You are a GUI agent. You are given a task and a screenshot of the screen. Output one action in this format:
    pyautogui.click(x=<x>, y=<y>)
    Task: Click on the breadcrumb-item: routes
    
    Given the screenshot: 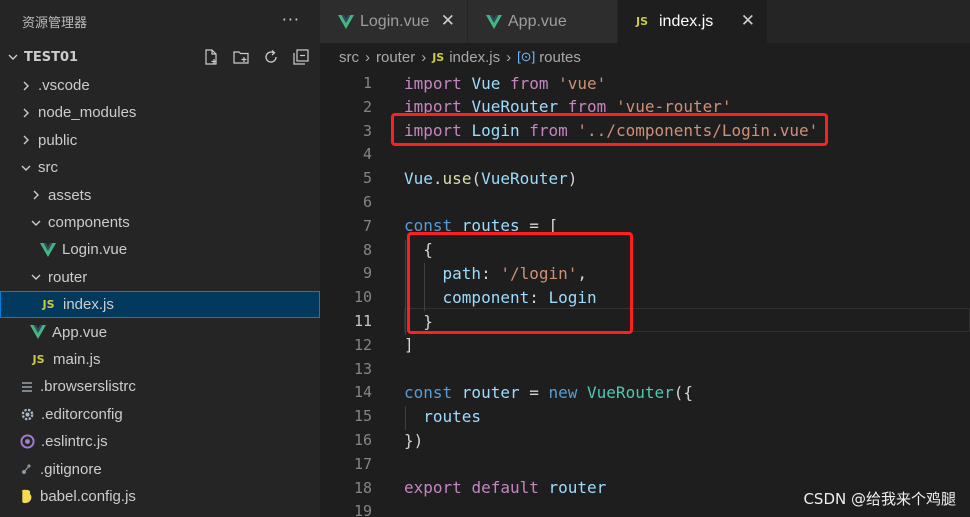 What is the action you would take?
    pyautogui.click(x=560, y=57)
    